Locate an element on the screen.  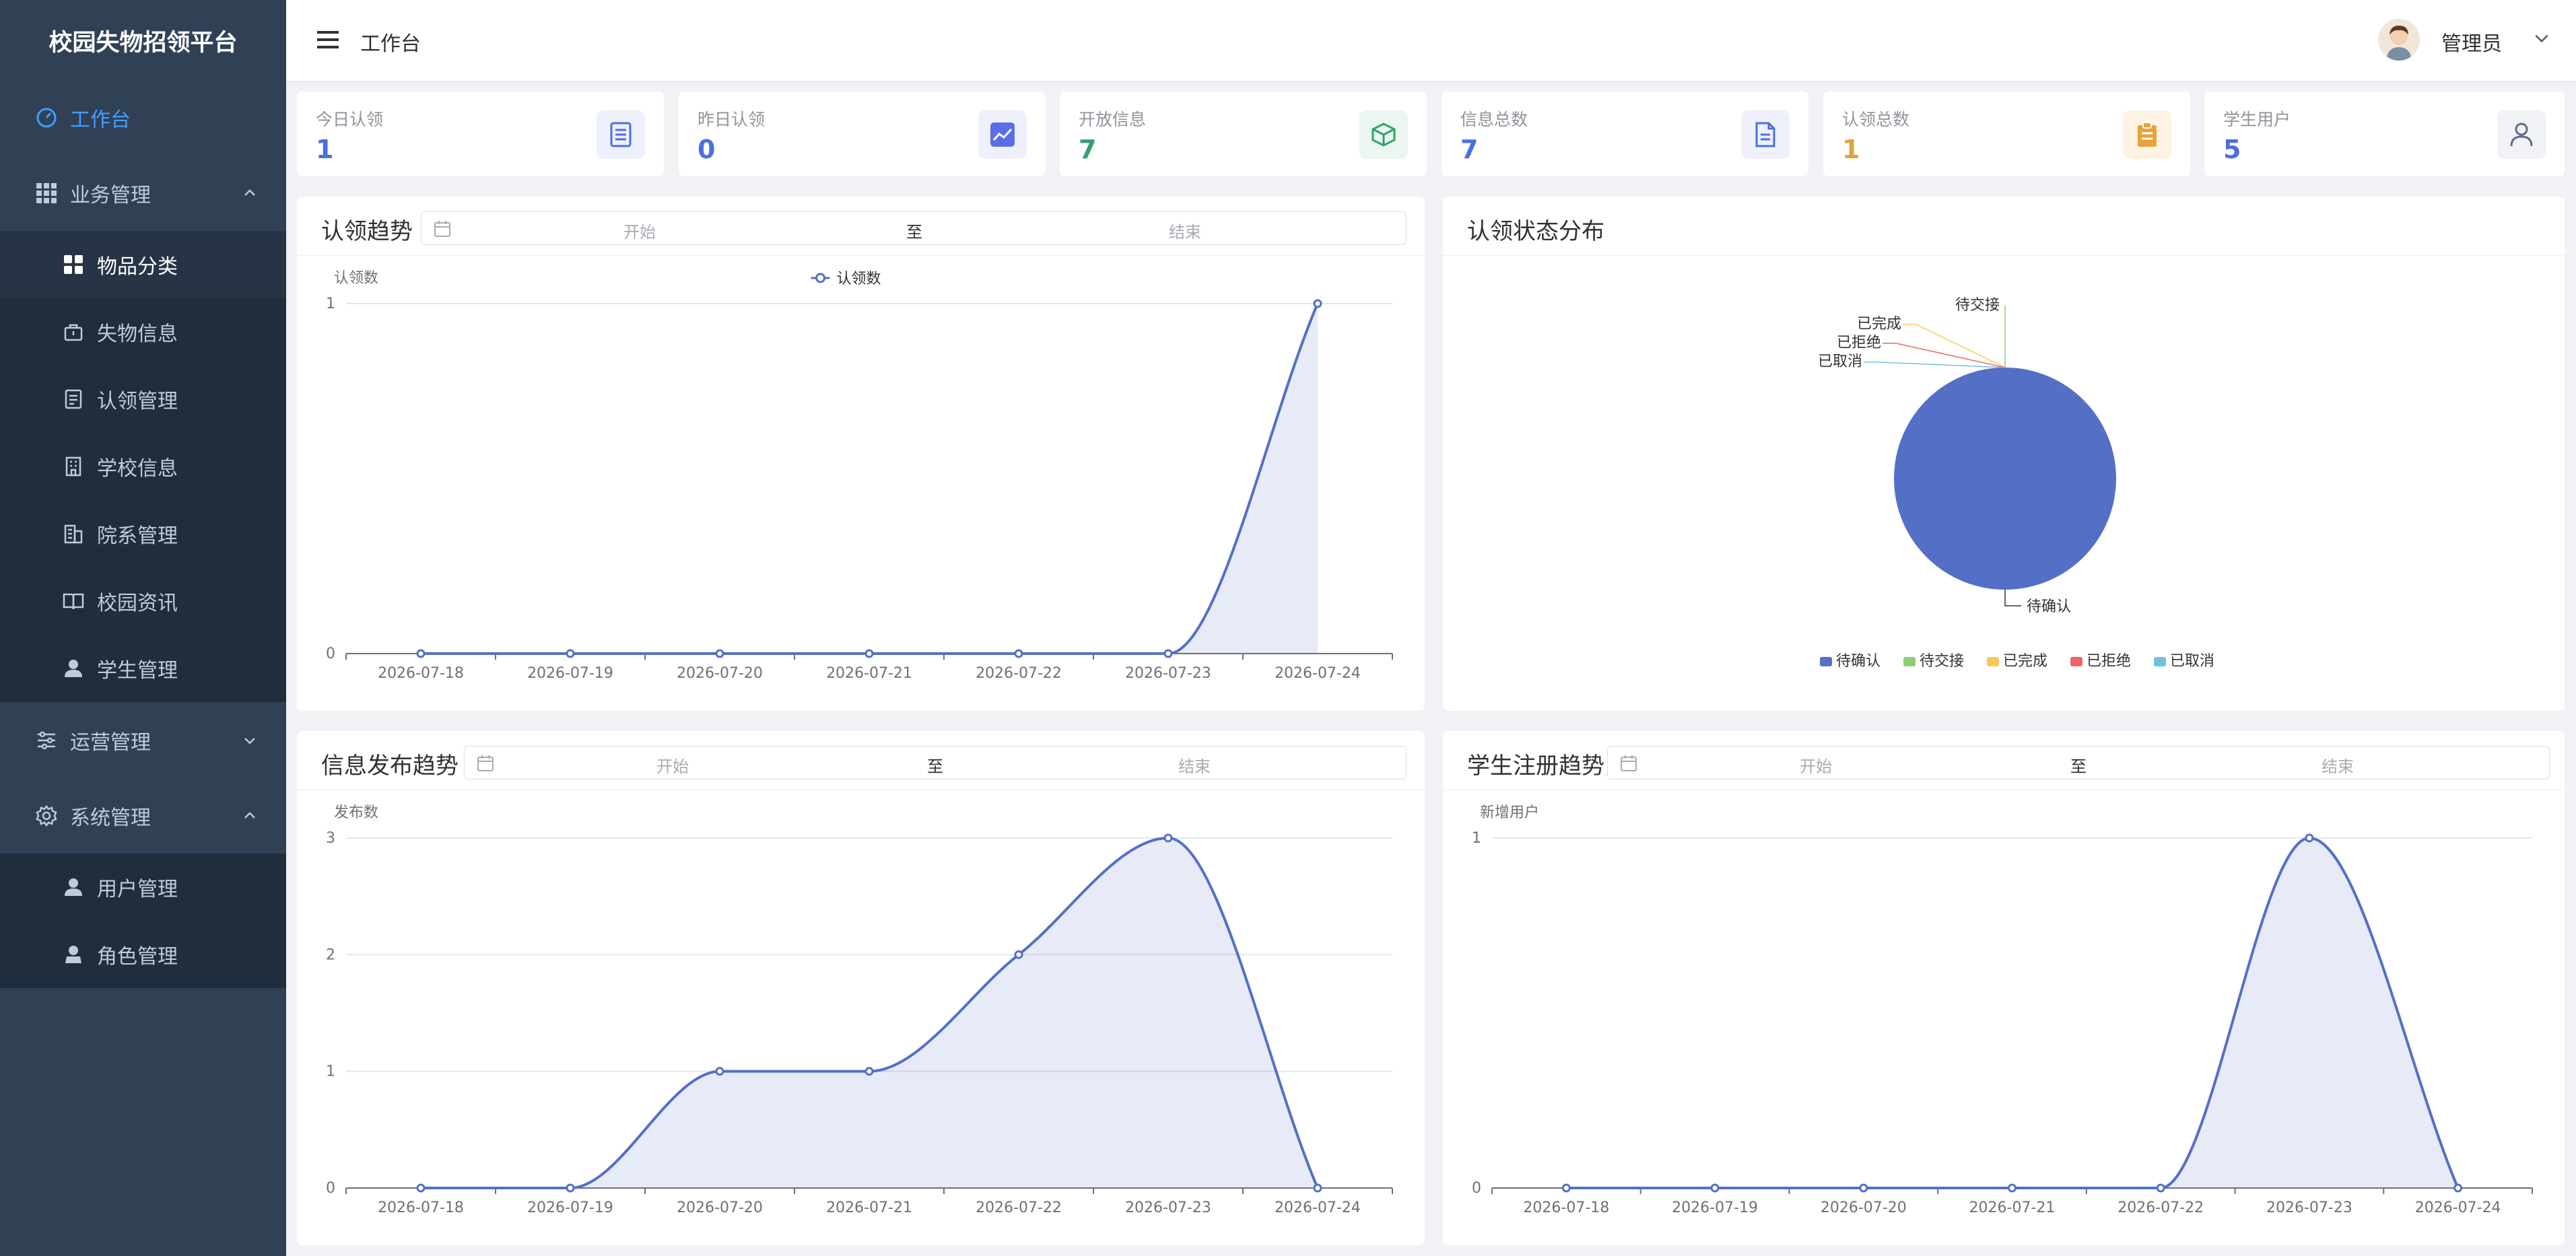
legend-label: 已拒绝 is located at coordinates (2109, 661).